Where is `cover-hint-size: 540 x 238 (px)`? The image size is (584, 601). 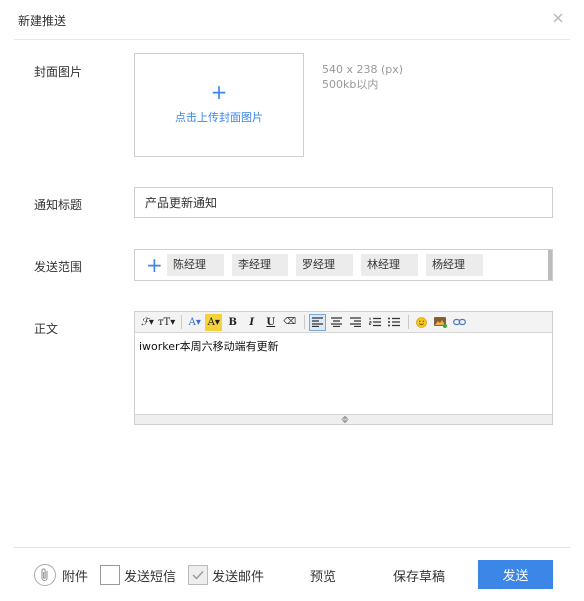
cover-hint-size: 540 x 238 (px) is located at coordinates (363, 69).